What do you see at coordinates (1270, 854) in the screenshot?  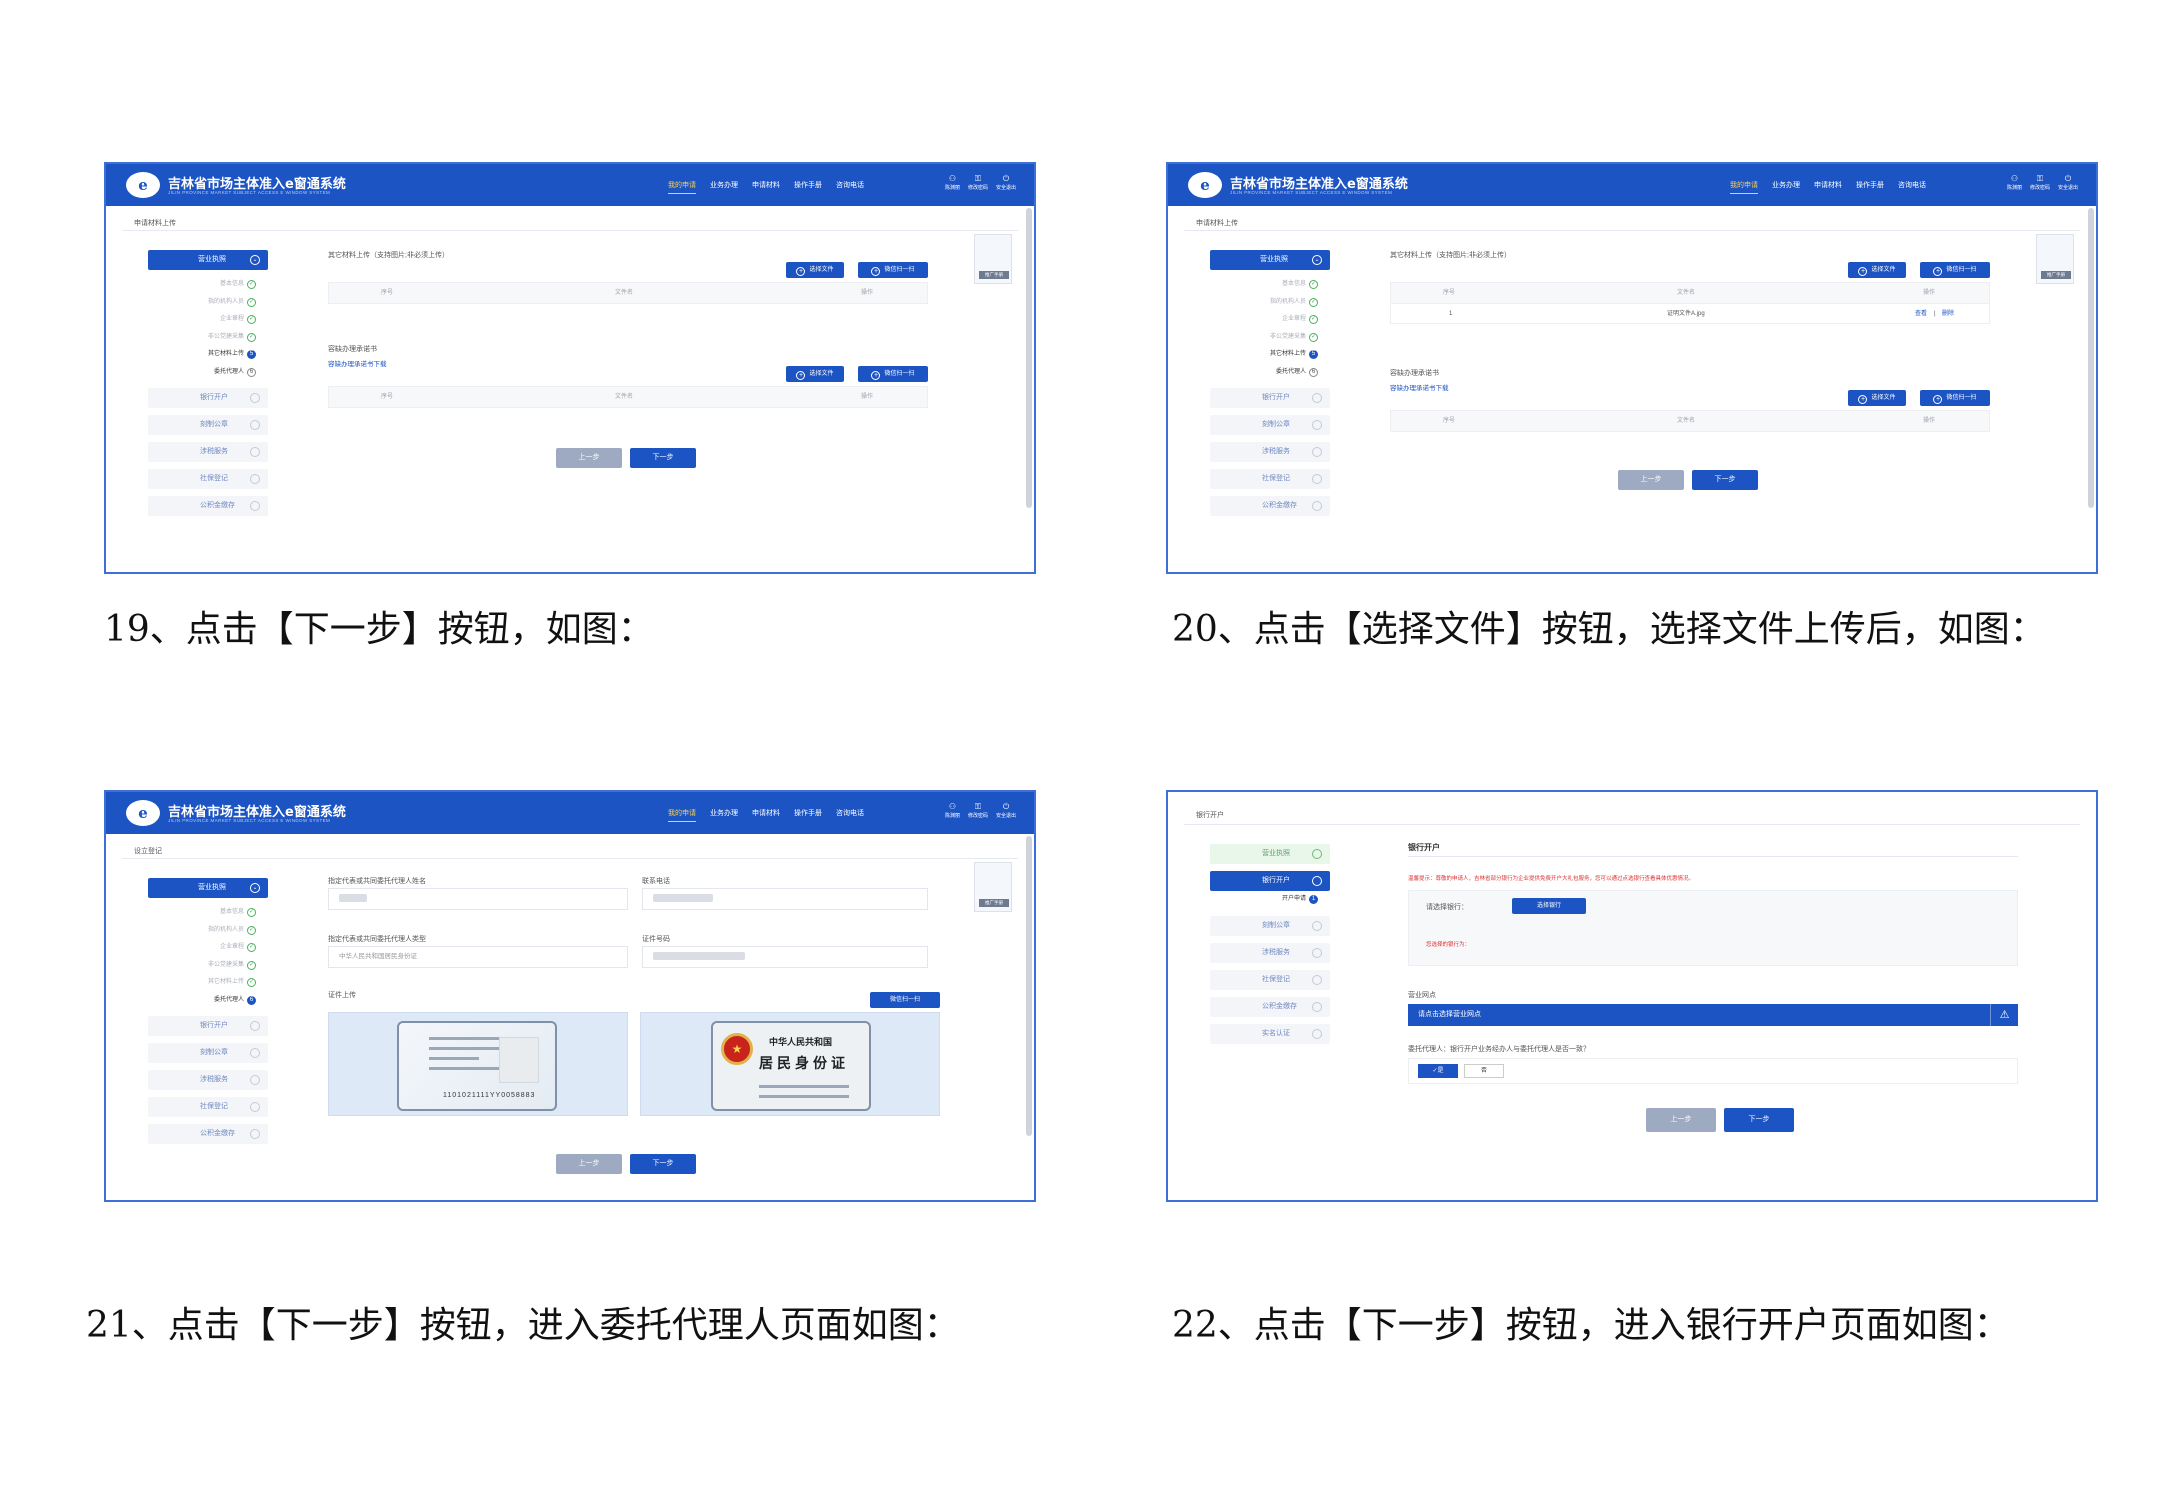 I see `sidebar-step-license: 营业执照` at bounding box center [1270, 854].